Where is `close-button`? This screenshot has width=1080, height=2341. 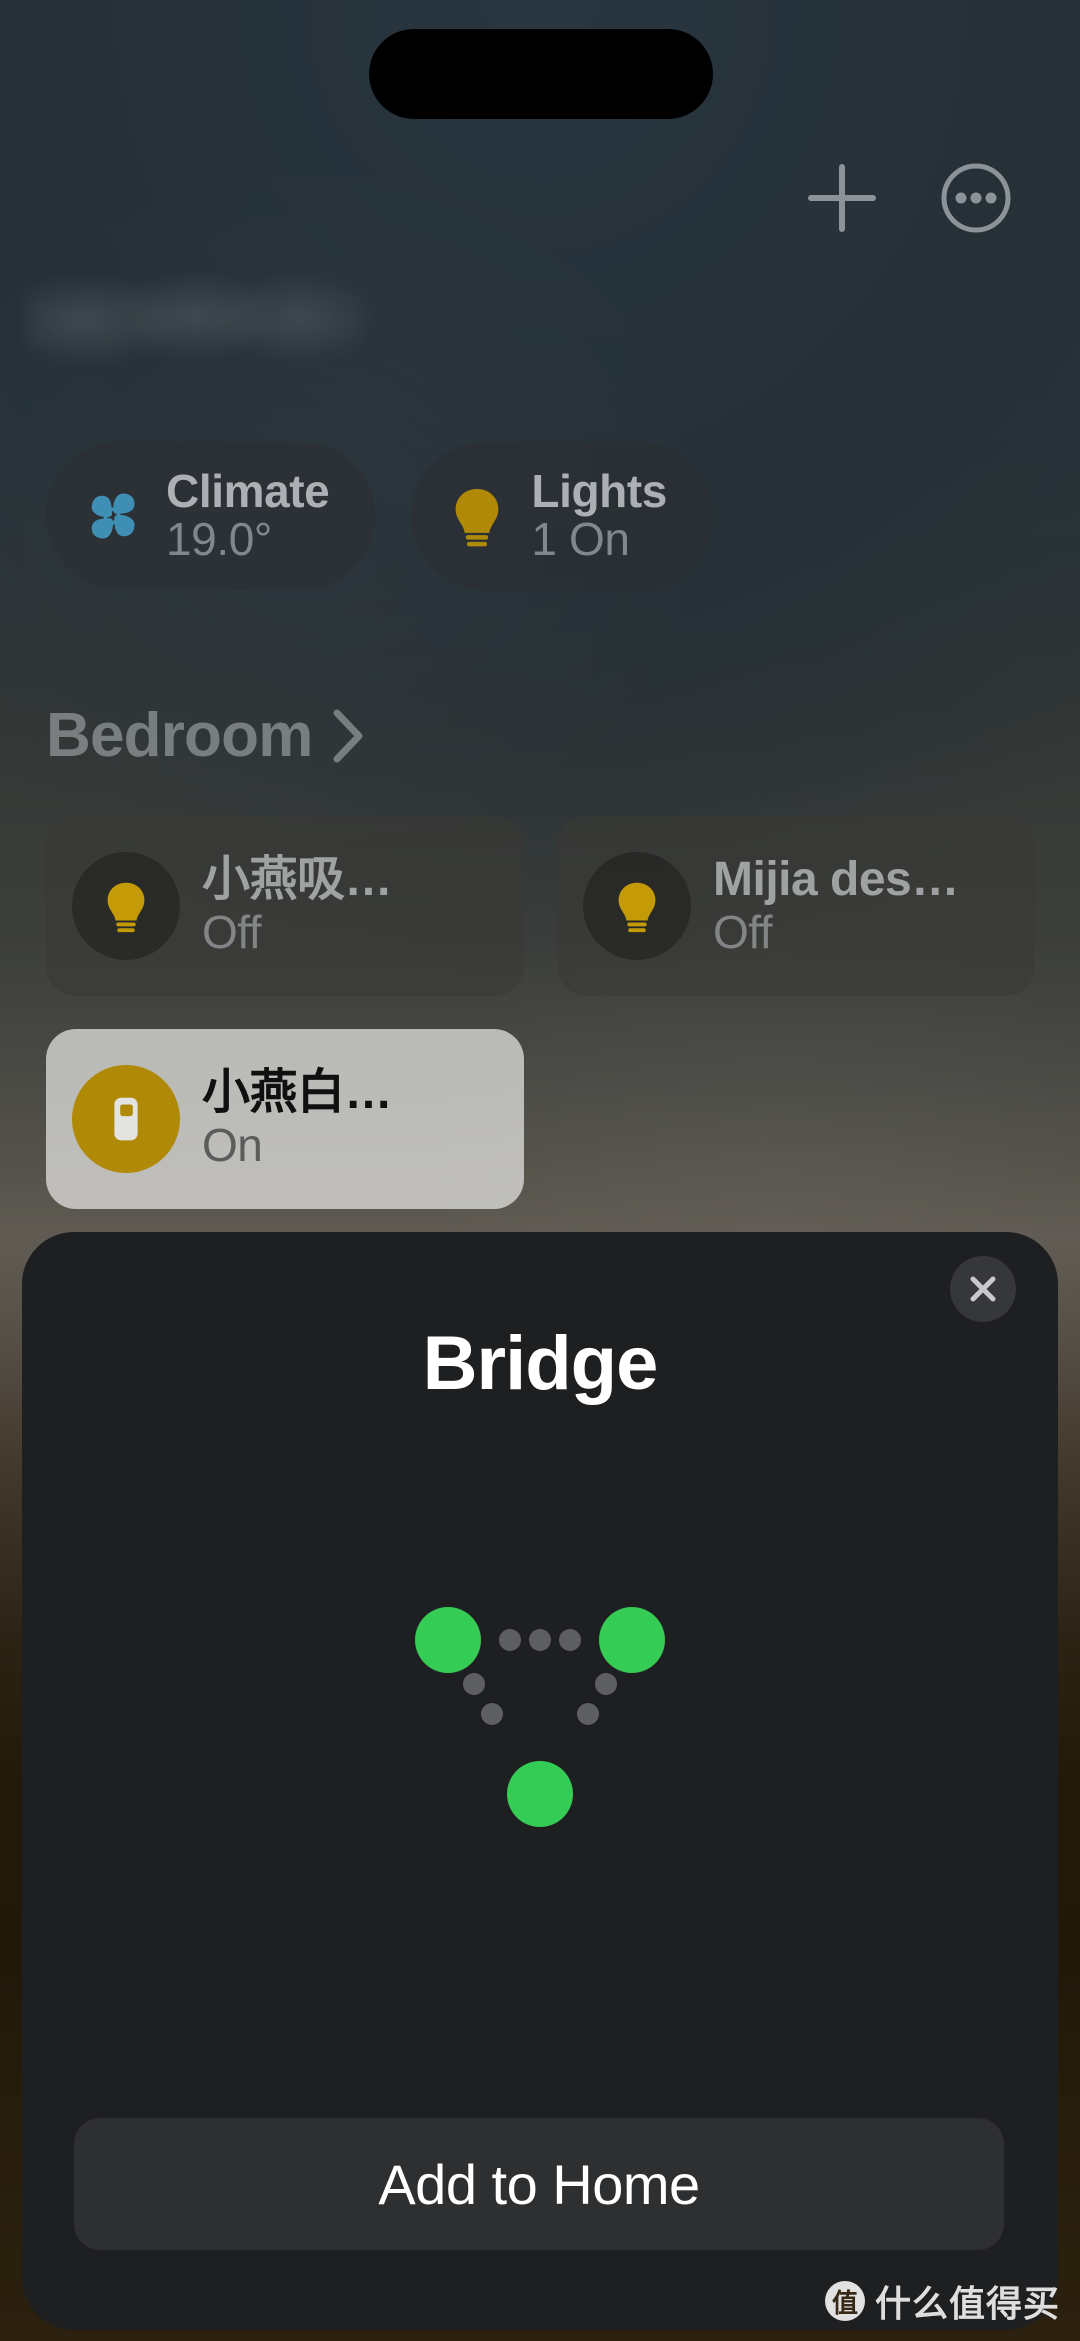 close-button is located at coordinates (983, 1289).